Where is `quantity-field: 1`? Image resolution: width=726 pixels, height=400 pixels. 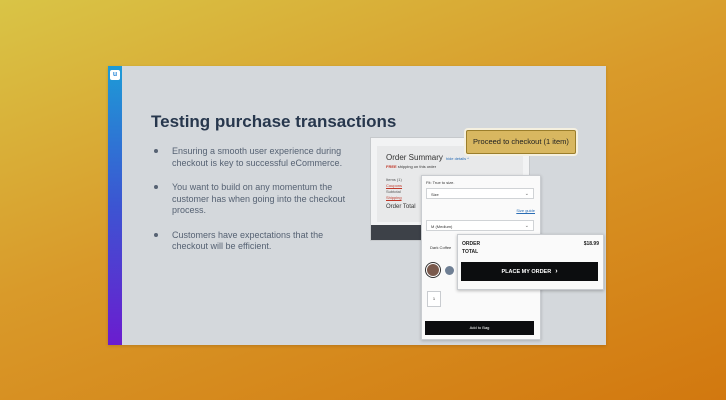 quantity-field: 1 is located at coordinates (434, 299).